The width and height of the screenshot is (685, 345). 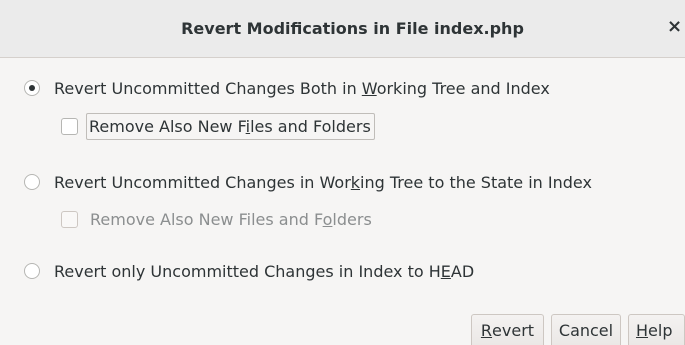 I want to click on button-row: Revert Cancel Help, so click(x=574, y=329).